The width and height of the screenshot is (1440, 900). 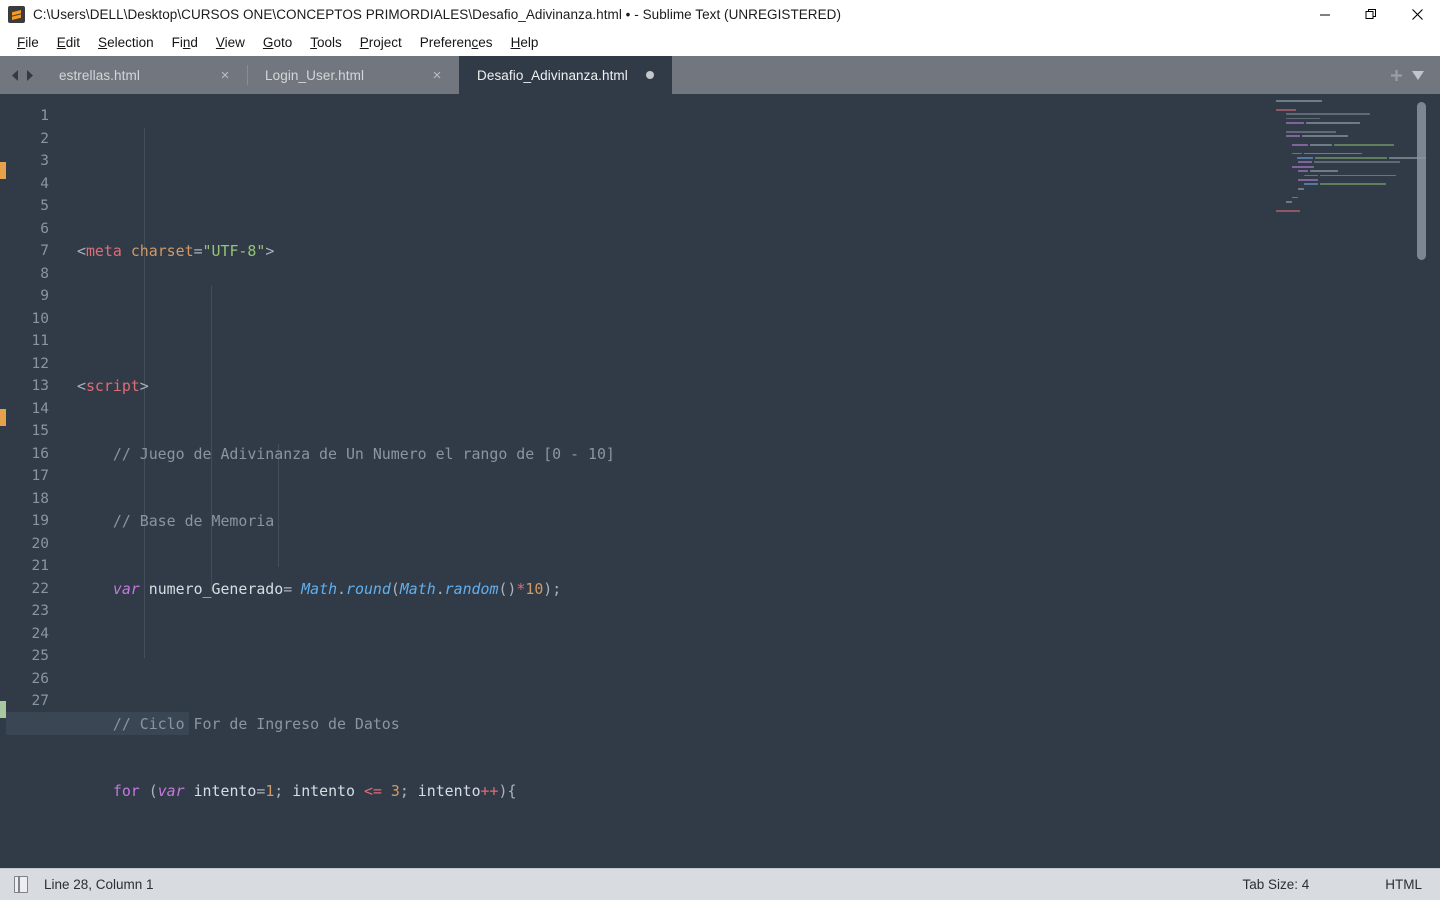 What do you see at coordinates (126, 43) in the screenshot?
I see `menu-selection: Selection` at bounding box center [126, 43].